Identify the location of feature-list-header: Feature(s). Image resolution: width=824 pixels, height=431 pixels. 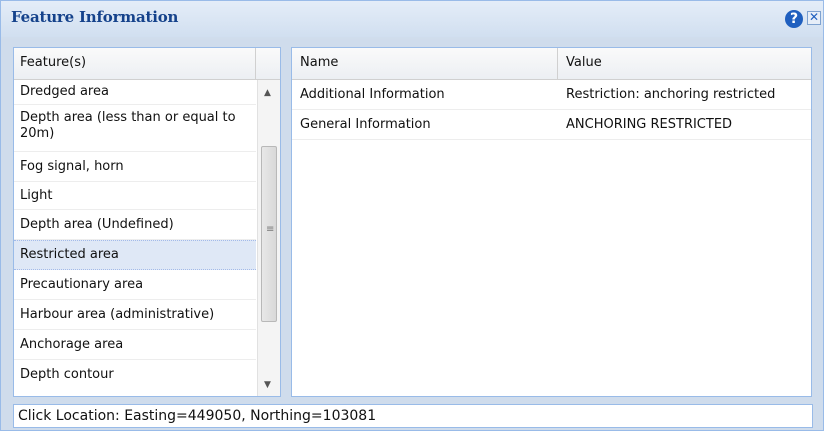
(147, 64).